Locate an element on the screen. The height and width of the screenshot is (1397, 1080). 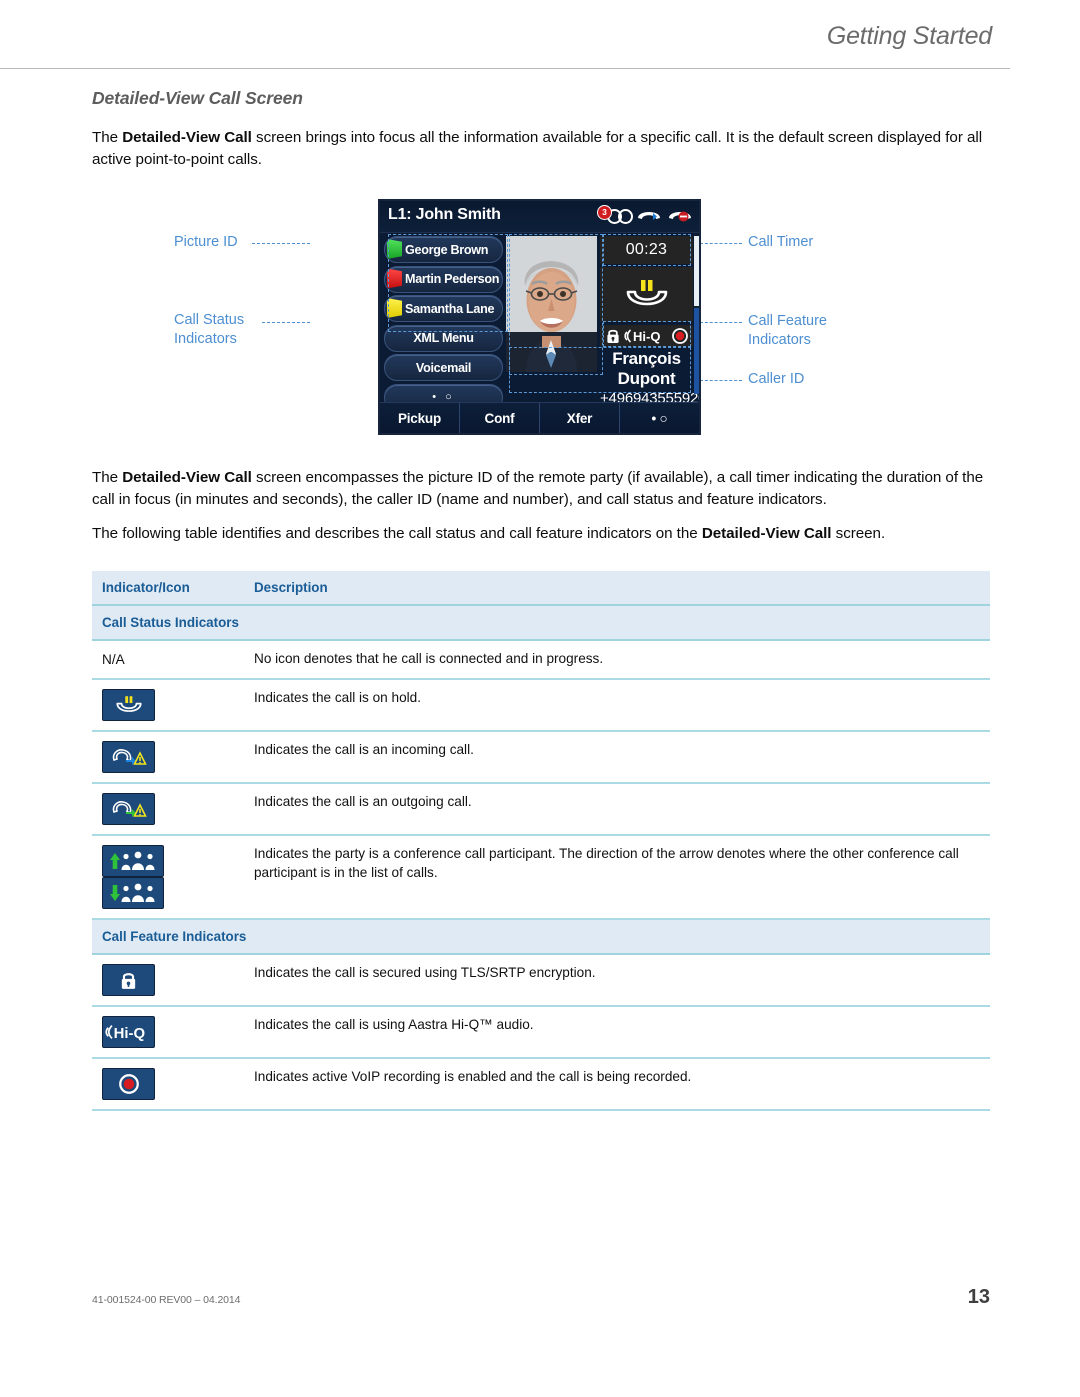
intro-text-a: The is located at coordinates (107, 137).